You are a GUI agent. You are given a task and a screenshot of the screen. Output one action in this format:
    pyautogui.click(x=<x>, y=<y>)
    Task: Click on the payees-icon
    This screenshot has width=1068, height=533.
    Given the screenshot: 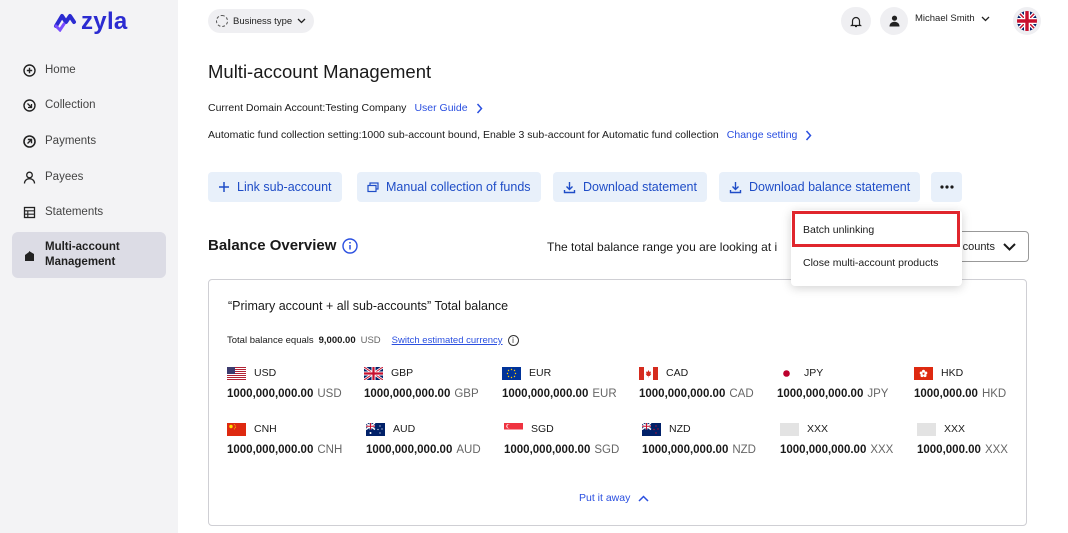 What is the action you would take?
    pyautogui.click(x=29, y=177)
    